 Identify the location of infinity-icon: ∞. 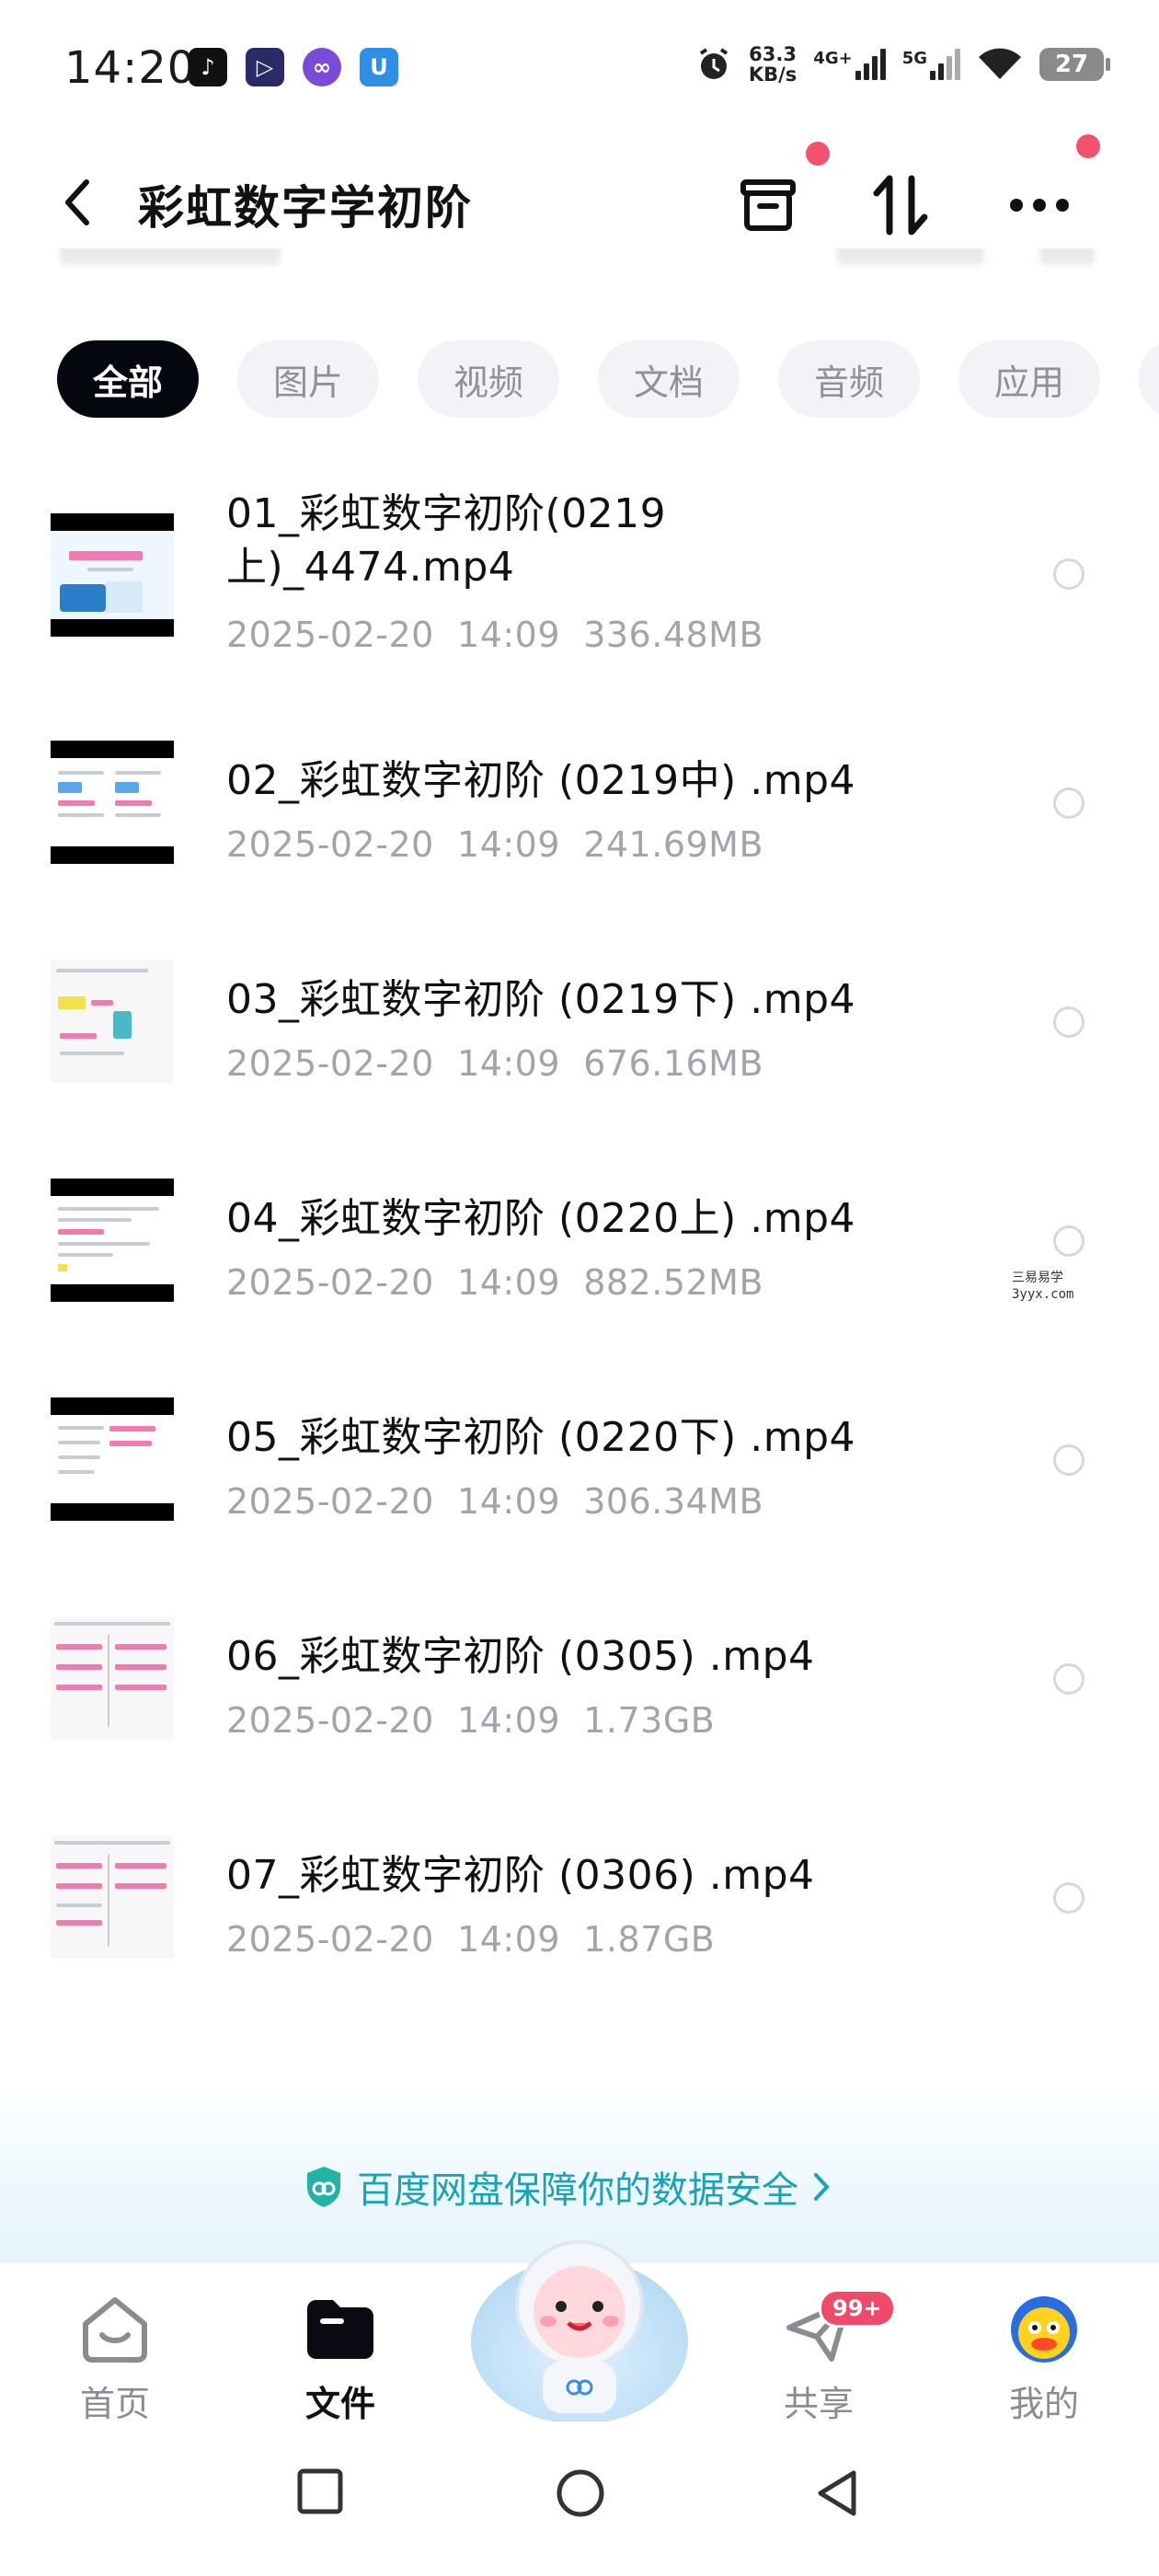
(322, 67).